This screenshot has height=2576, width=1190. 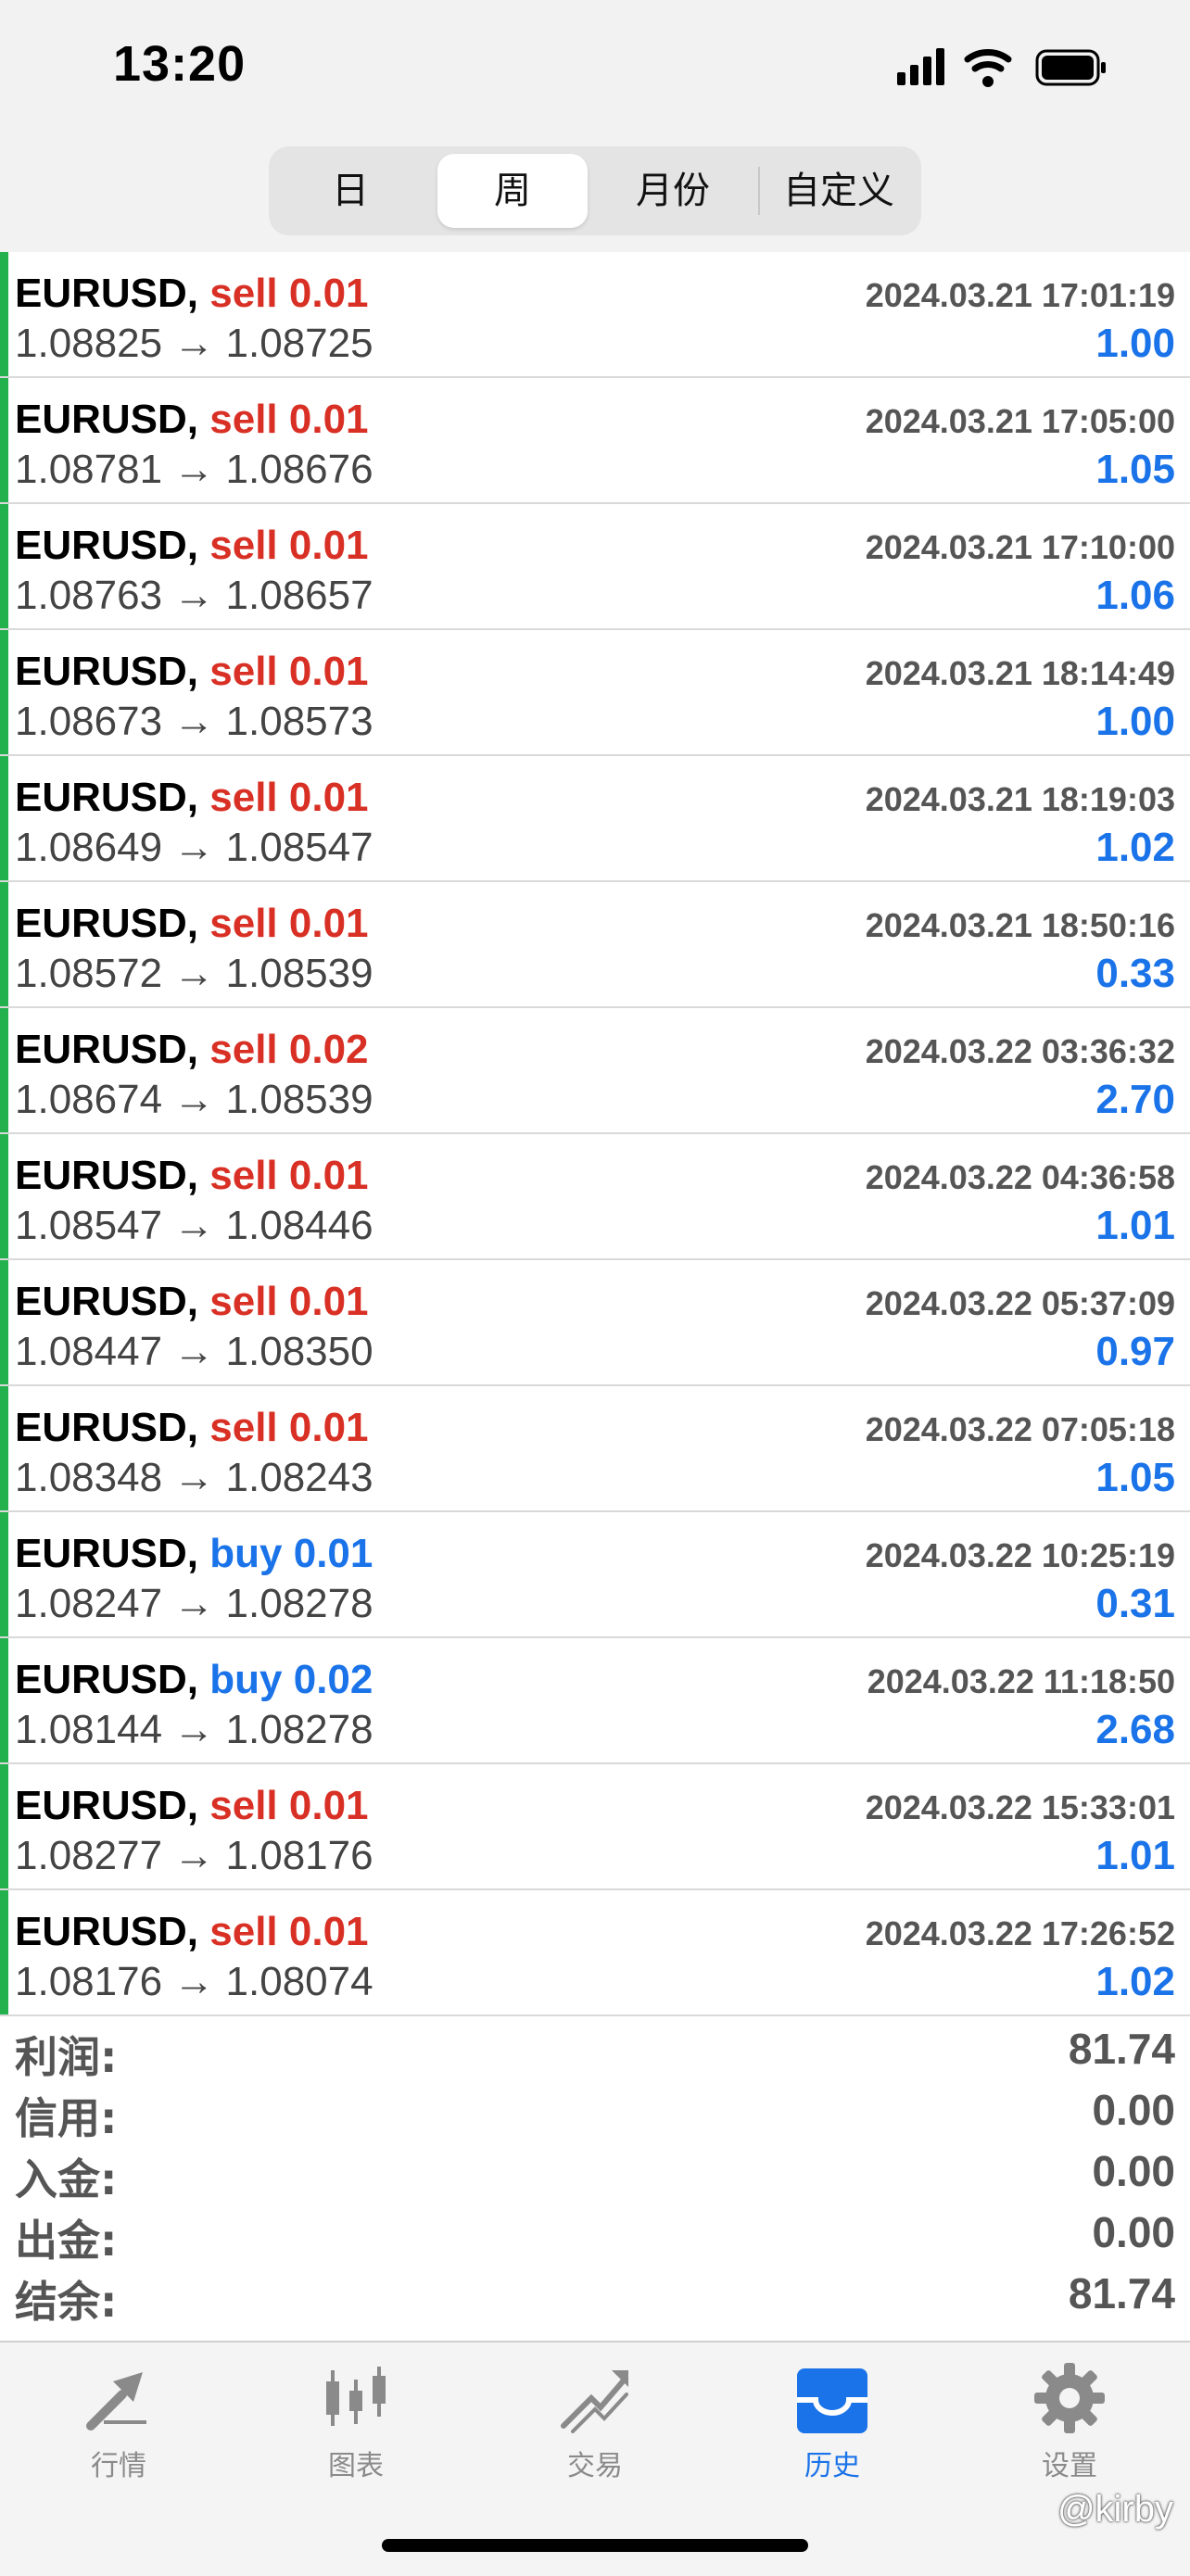 I want to click on trade-prices: 1.08673 → 1.08573, so click(x=194, y=722).